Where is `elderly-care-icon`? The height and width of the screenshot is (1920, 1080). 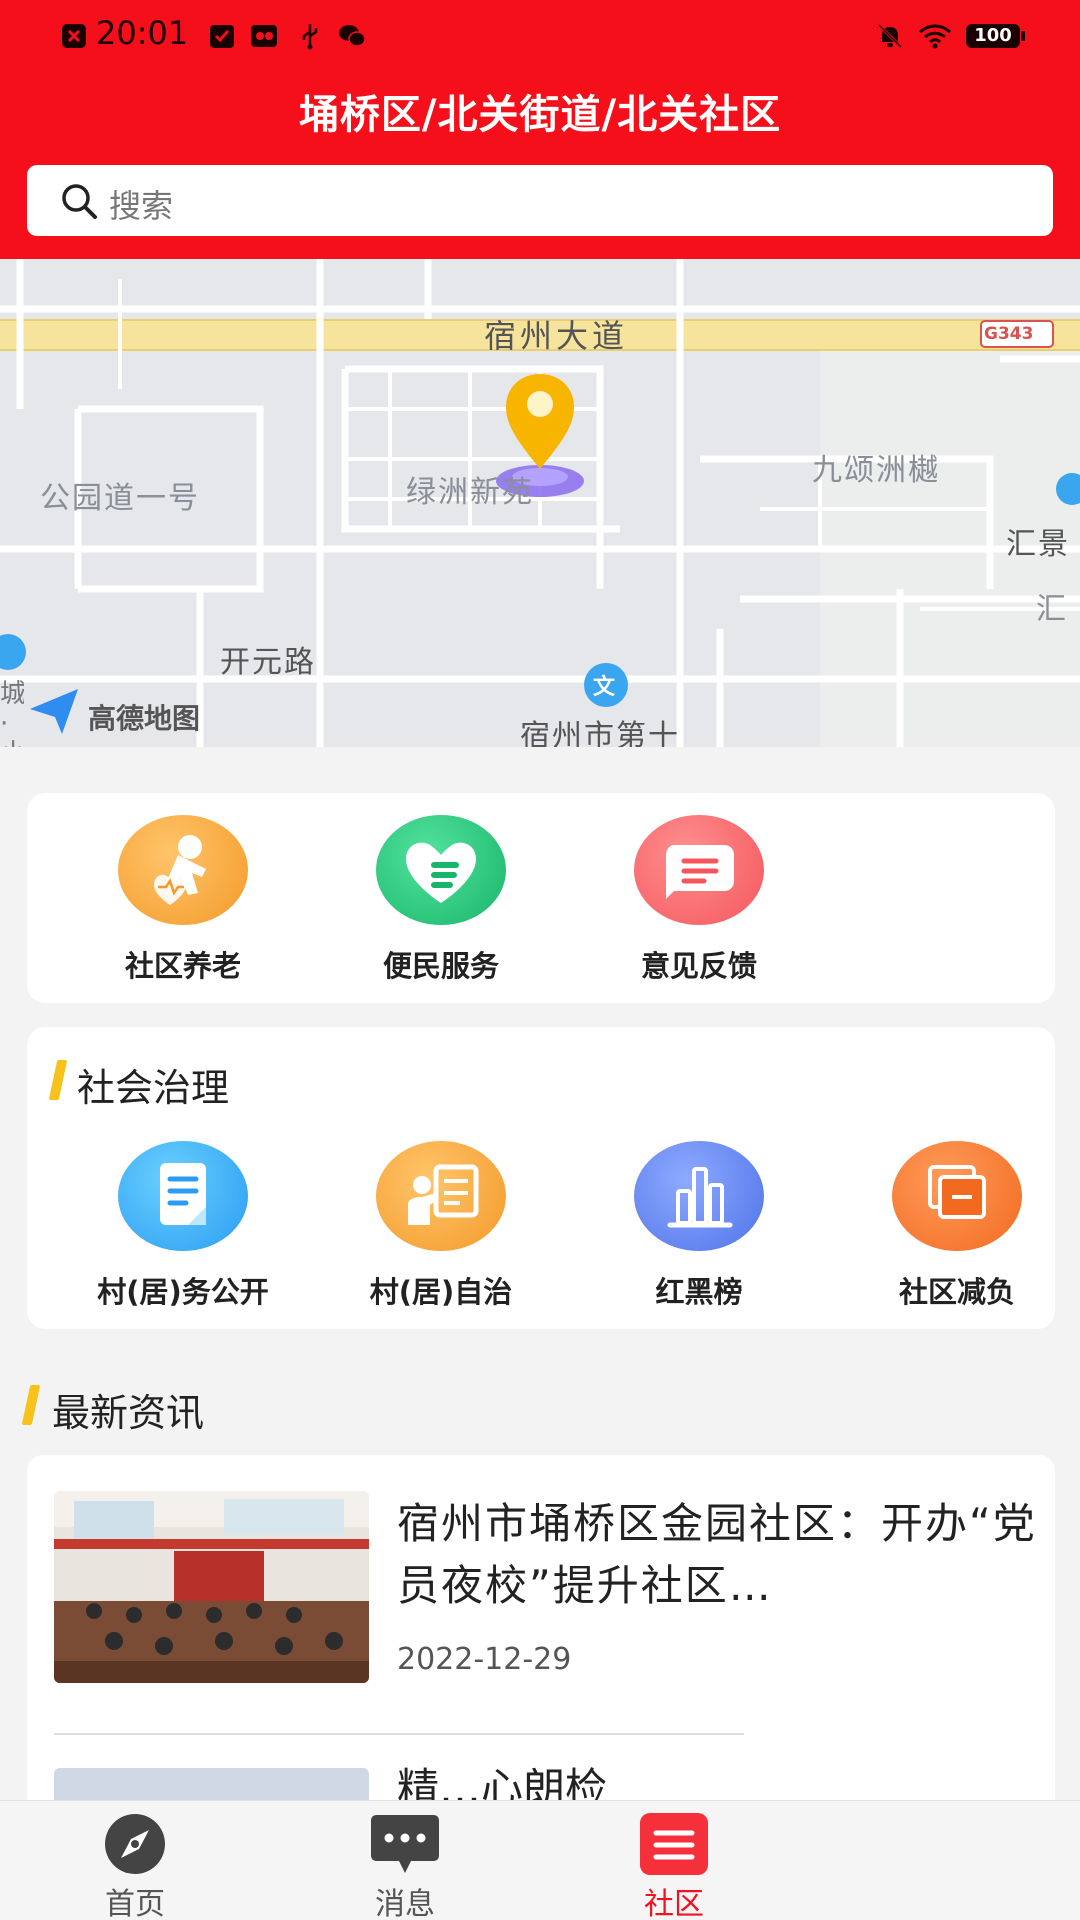
elderly-care-icon is located at coordinates (183, 870).